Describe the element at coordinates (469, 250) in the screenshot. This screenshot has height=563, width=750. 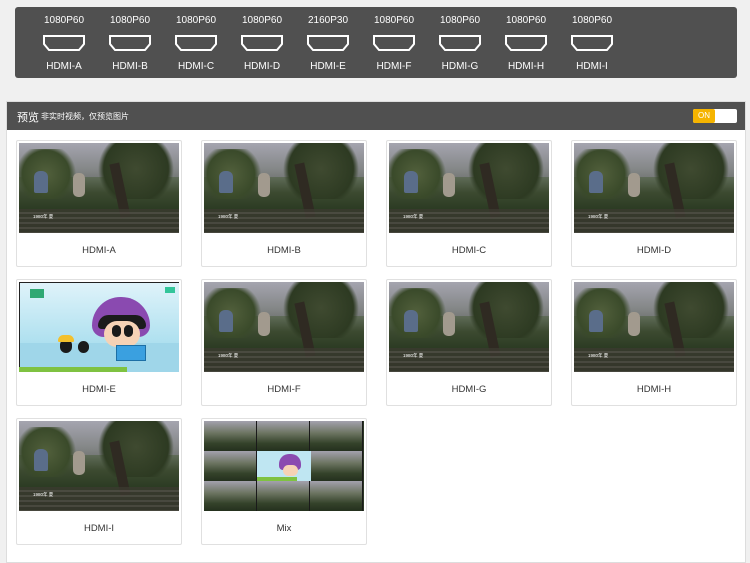
I see `preview-card-label: HDMI-C` at that location.